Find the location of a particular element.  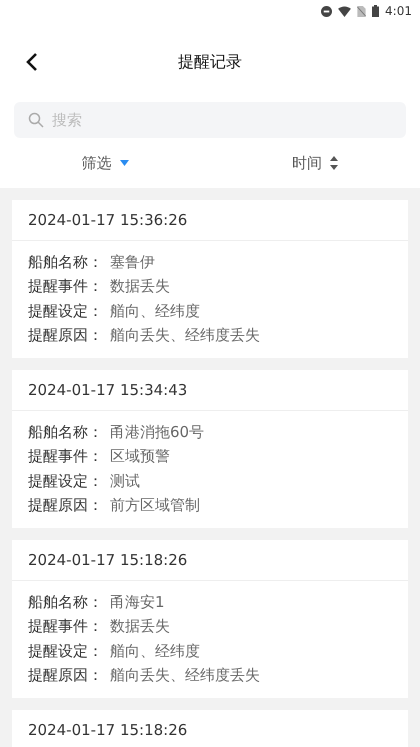

no-sim-icon is located at coordinates (361, 11).